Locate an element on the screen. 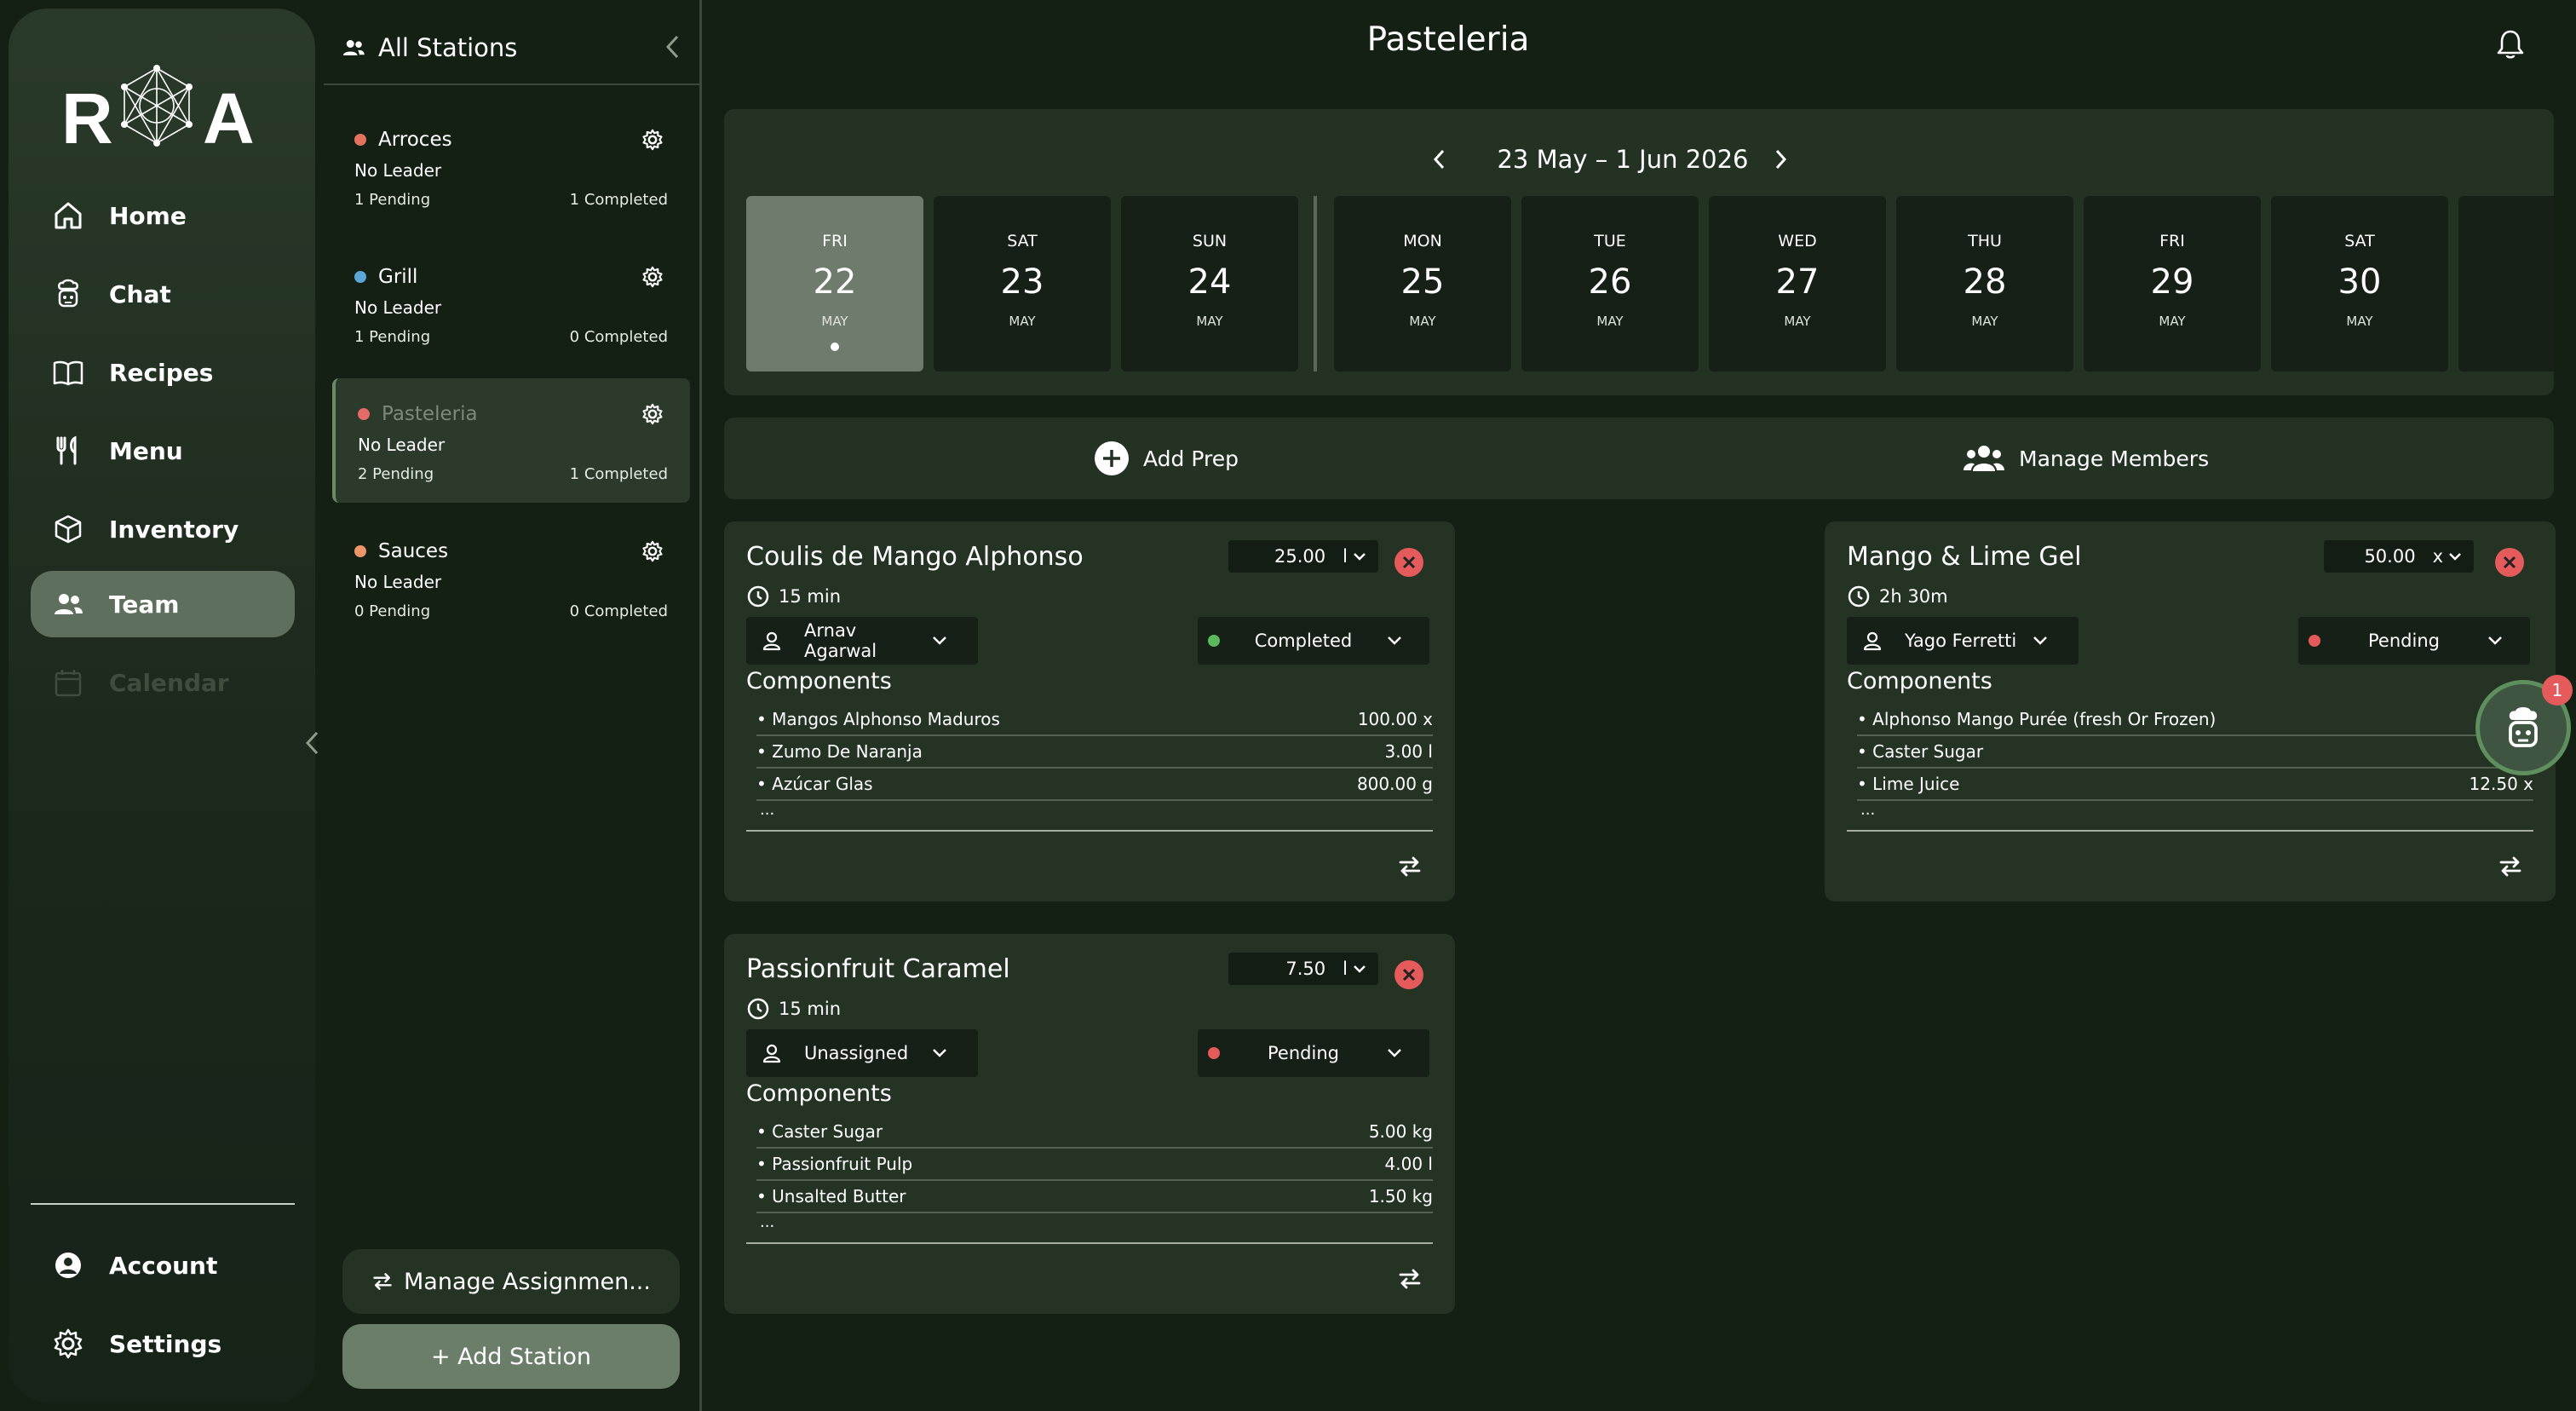 The image size is (2576, 1411). notifications-button is located at coordinates (2510, 44).